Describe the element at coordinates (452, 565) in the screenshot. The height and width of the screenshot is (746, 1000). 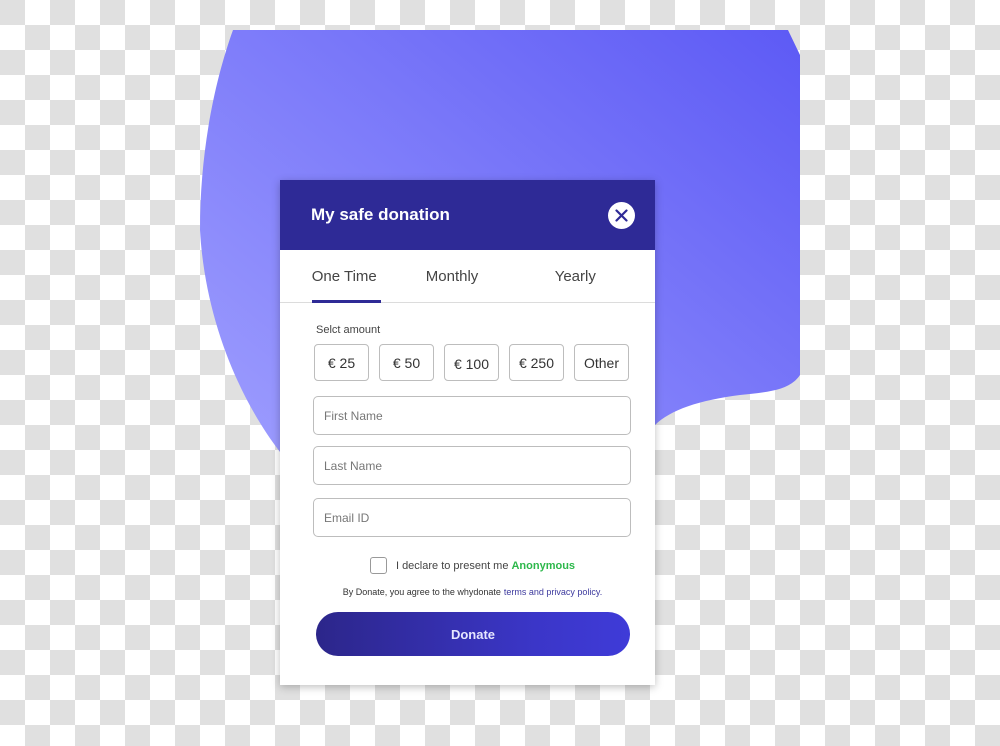
I see `declaration-text: I declare to present me` at that location.